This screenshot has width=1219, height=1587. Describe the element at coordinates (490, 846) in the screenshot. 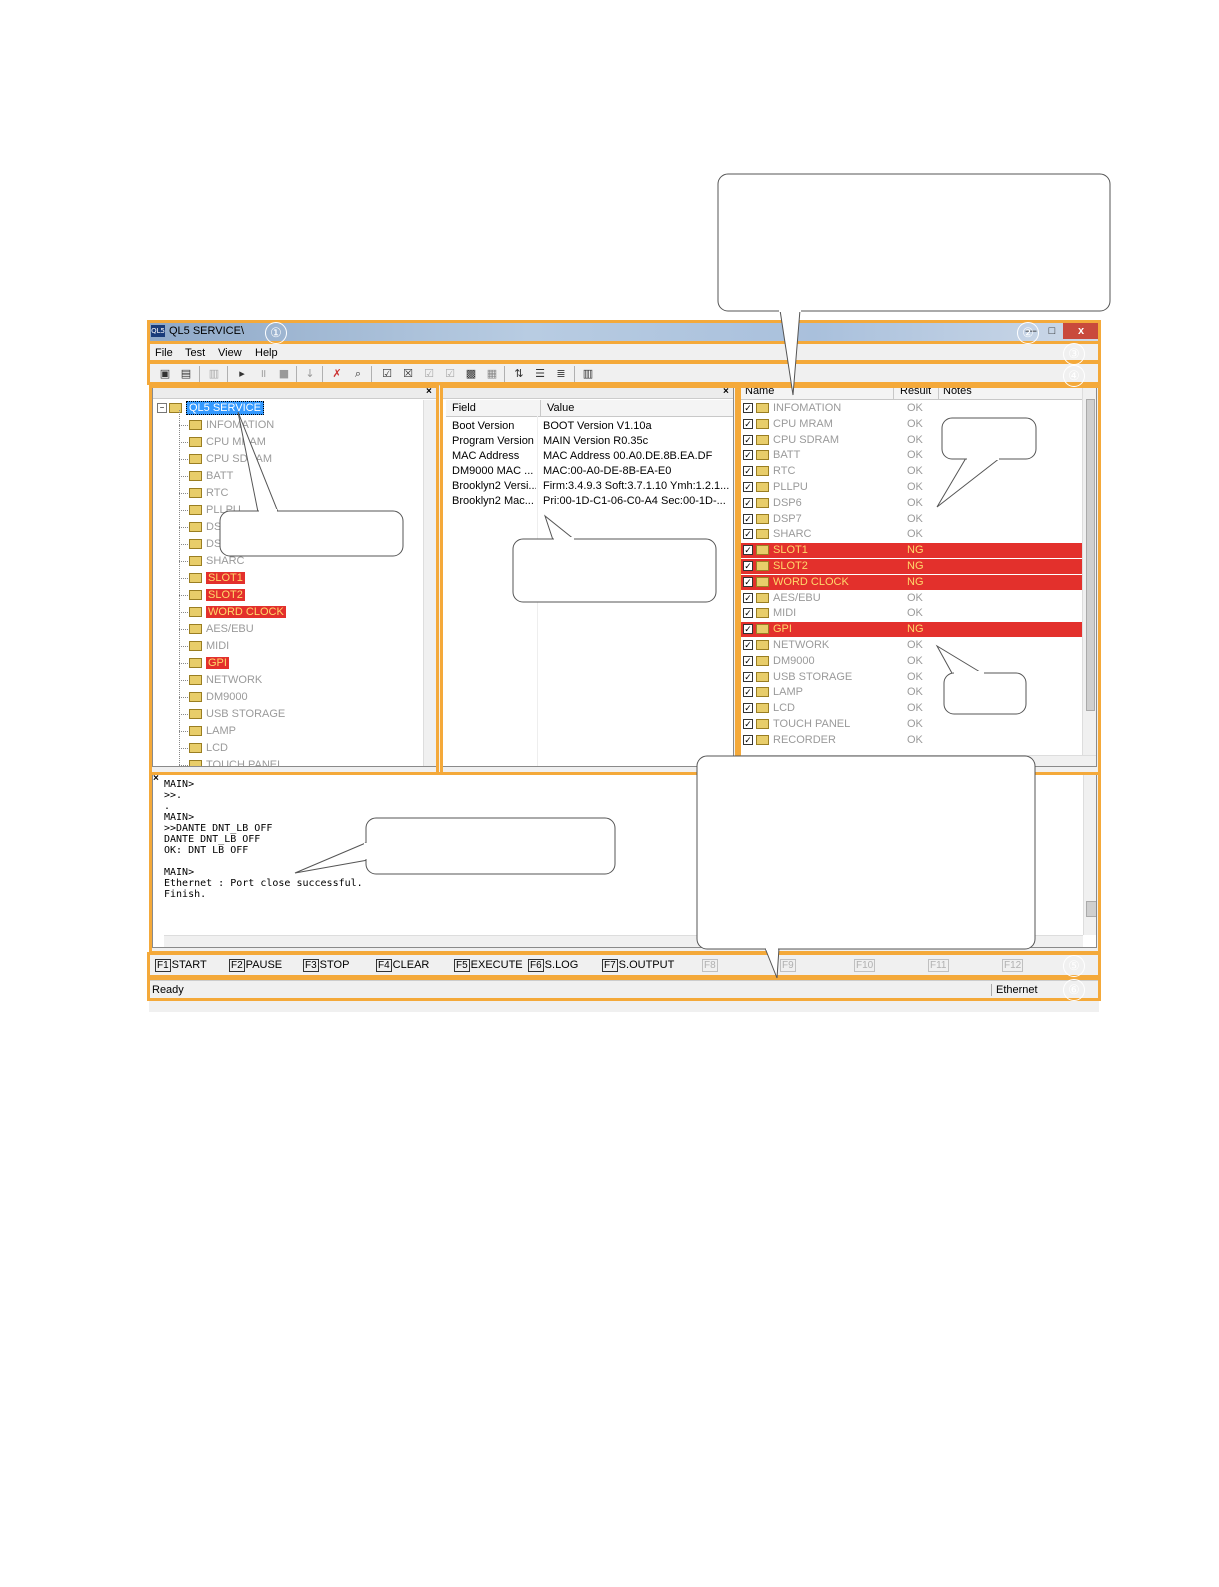

I see `callout-console` at that location.